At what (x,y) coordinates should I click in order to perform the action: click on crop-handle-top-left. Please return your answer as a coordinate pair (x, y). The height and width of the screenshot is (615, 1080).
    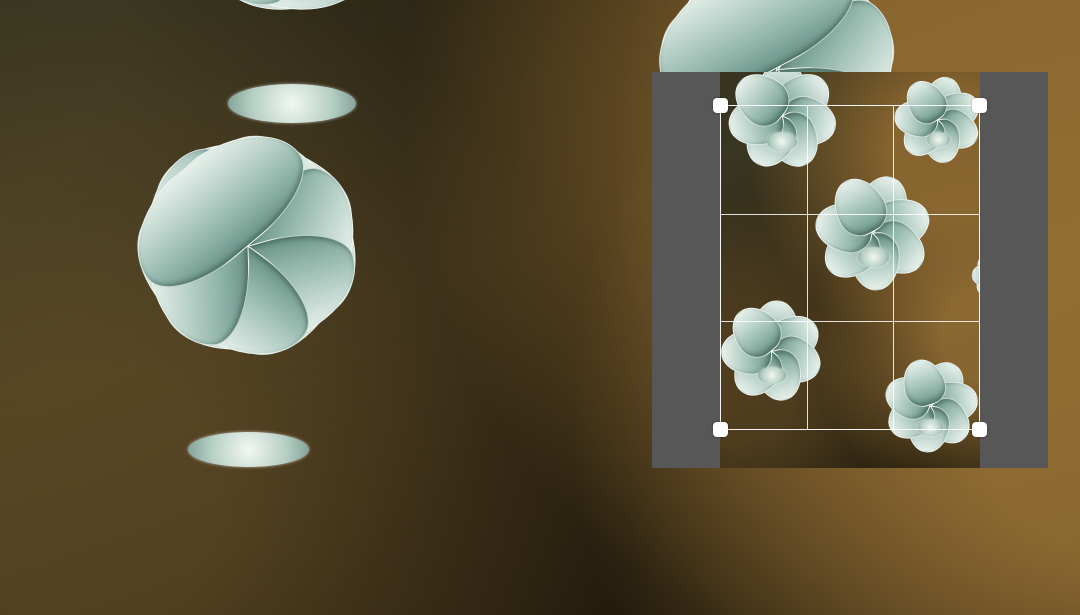
    Looking at the image, I should click on (720, 105).